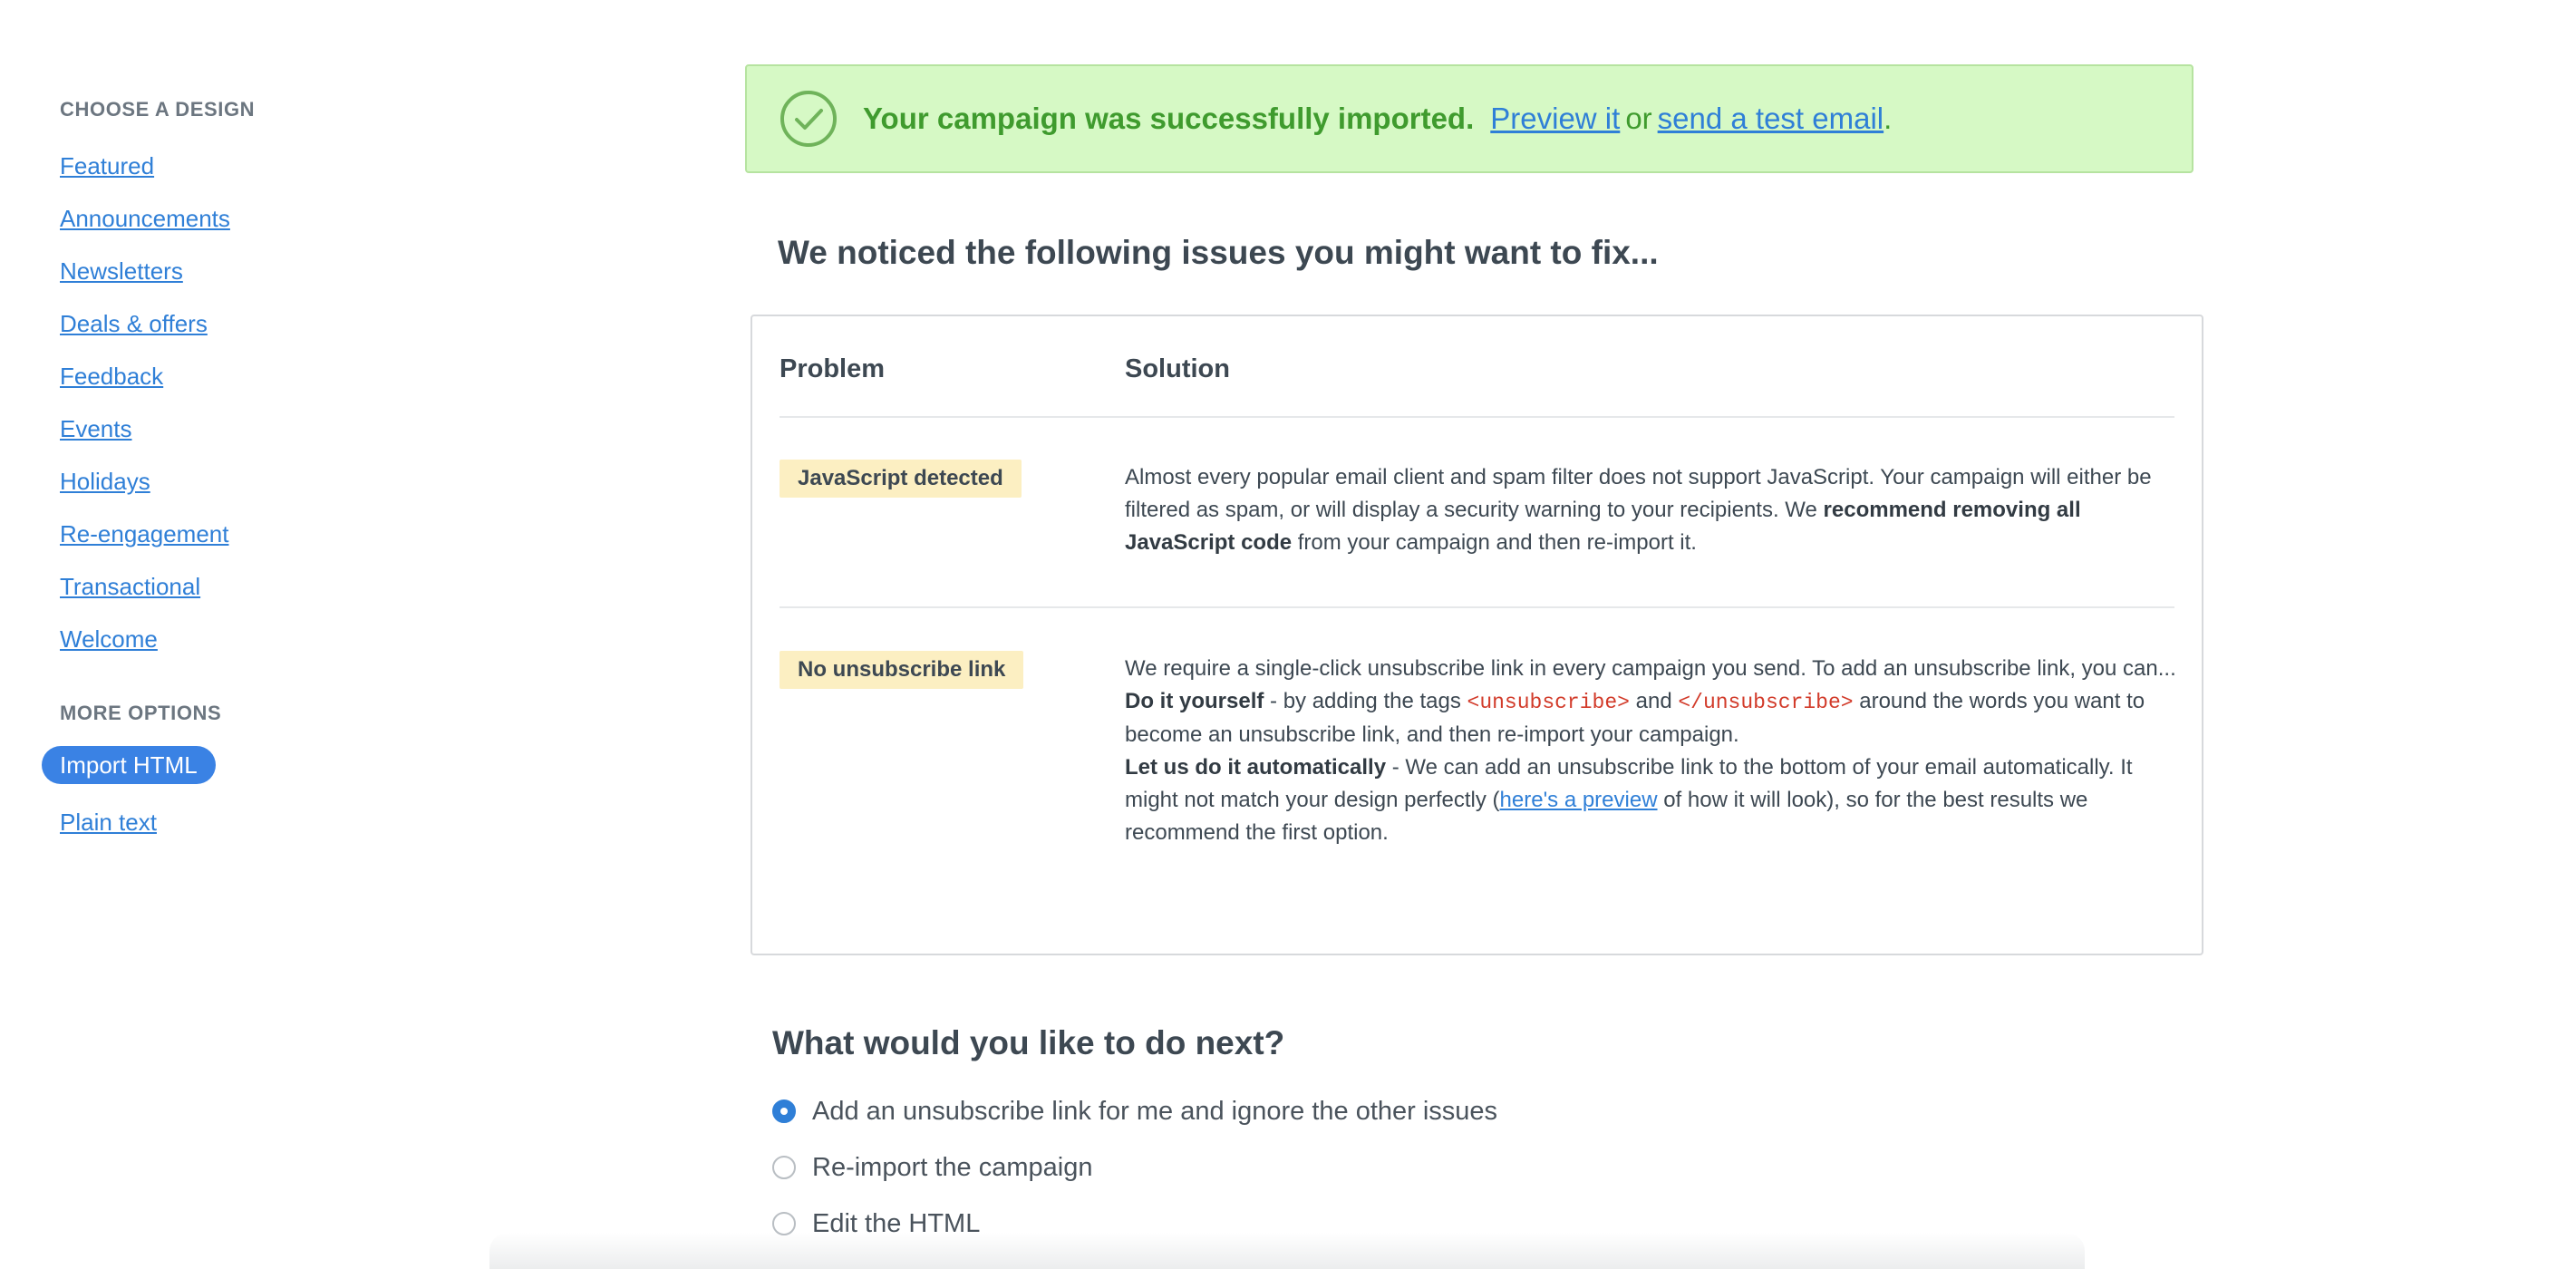  I want to click on radio-button, so click(784, 1167).